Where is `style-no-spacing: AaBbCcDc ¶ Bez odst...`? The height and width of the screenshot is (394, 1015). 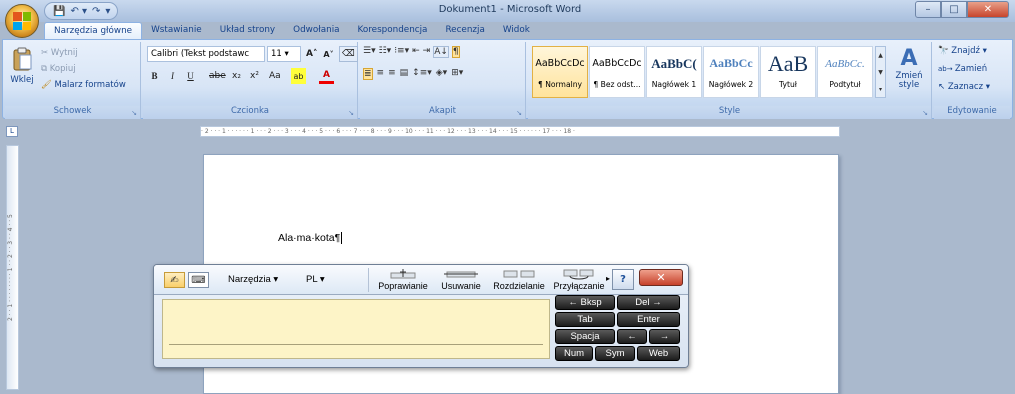
style-no-spacing: AaBbCcDc ¶ Bez odst... is located at coordinates (617, 72).